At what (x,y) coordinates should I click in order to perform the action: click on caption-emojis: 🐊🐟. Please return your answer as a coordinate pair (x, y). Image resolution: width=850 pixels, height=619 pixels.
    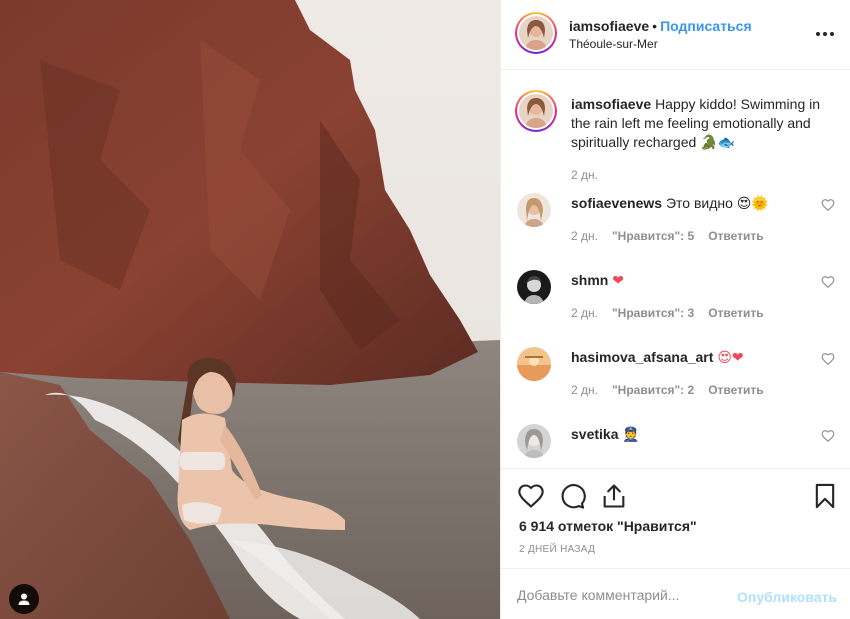
    Looking at the image, I should click on (718, 143).